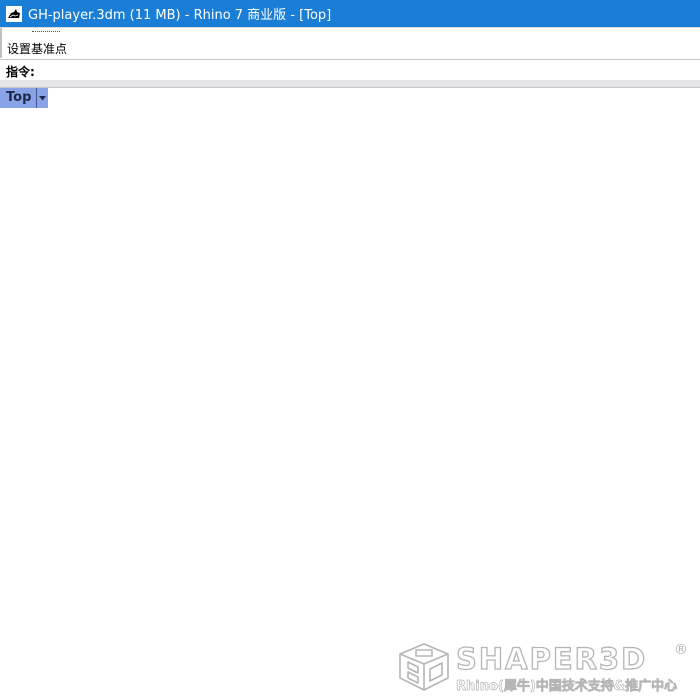  I want to click on isometric-cube-icon, so click(424, 667).